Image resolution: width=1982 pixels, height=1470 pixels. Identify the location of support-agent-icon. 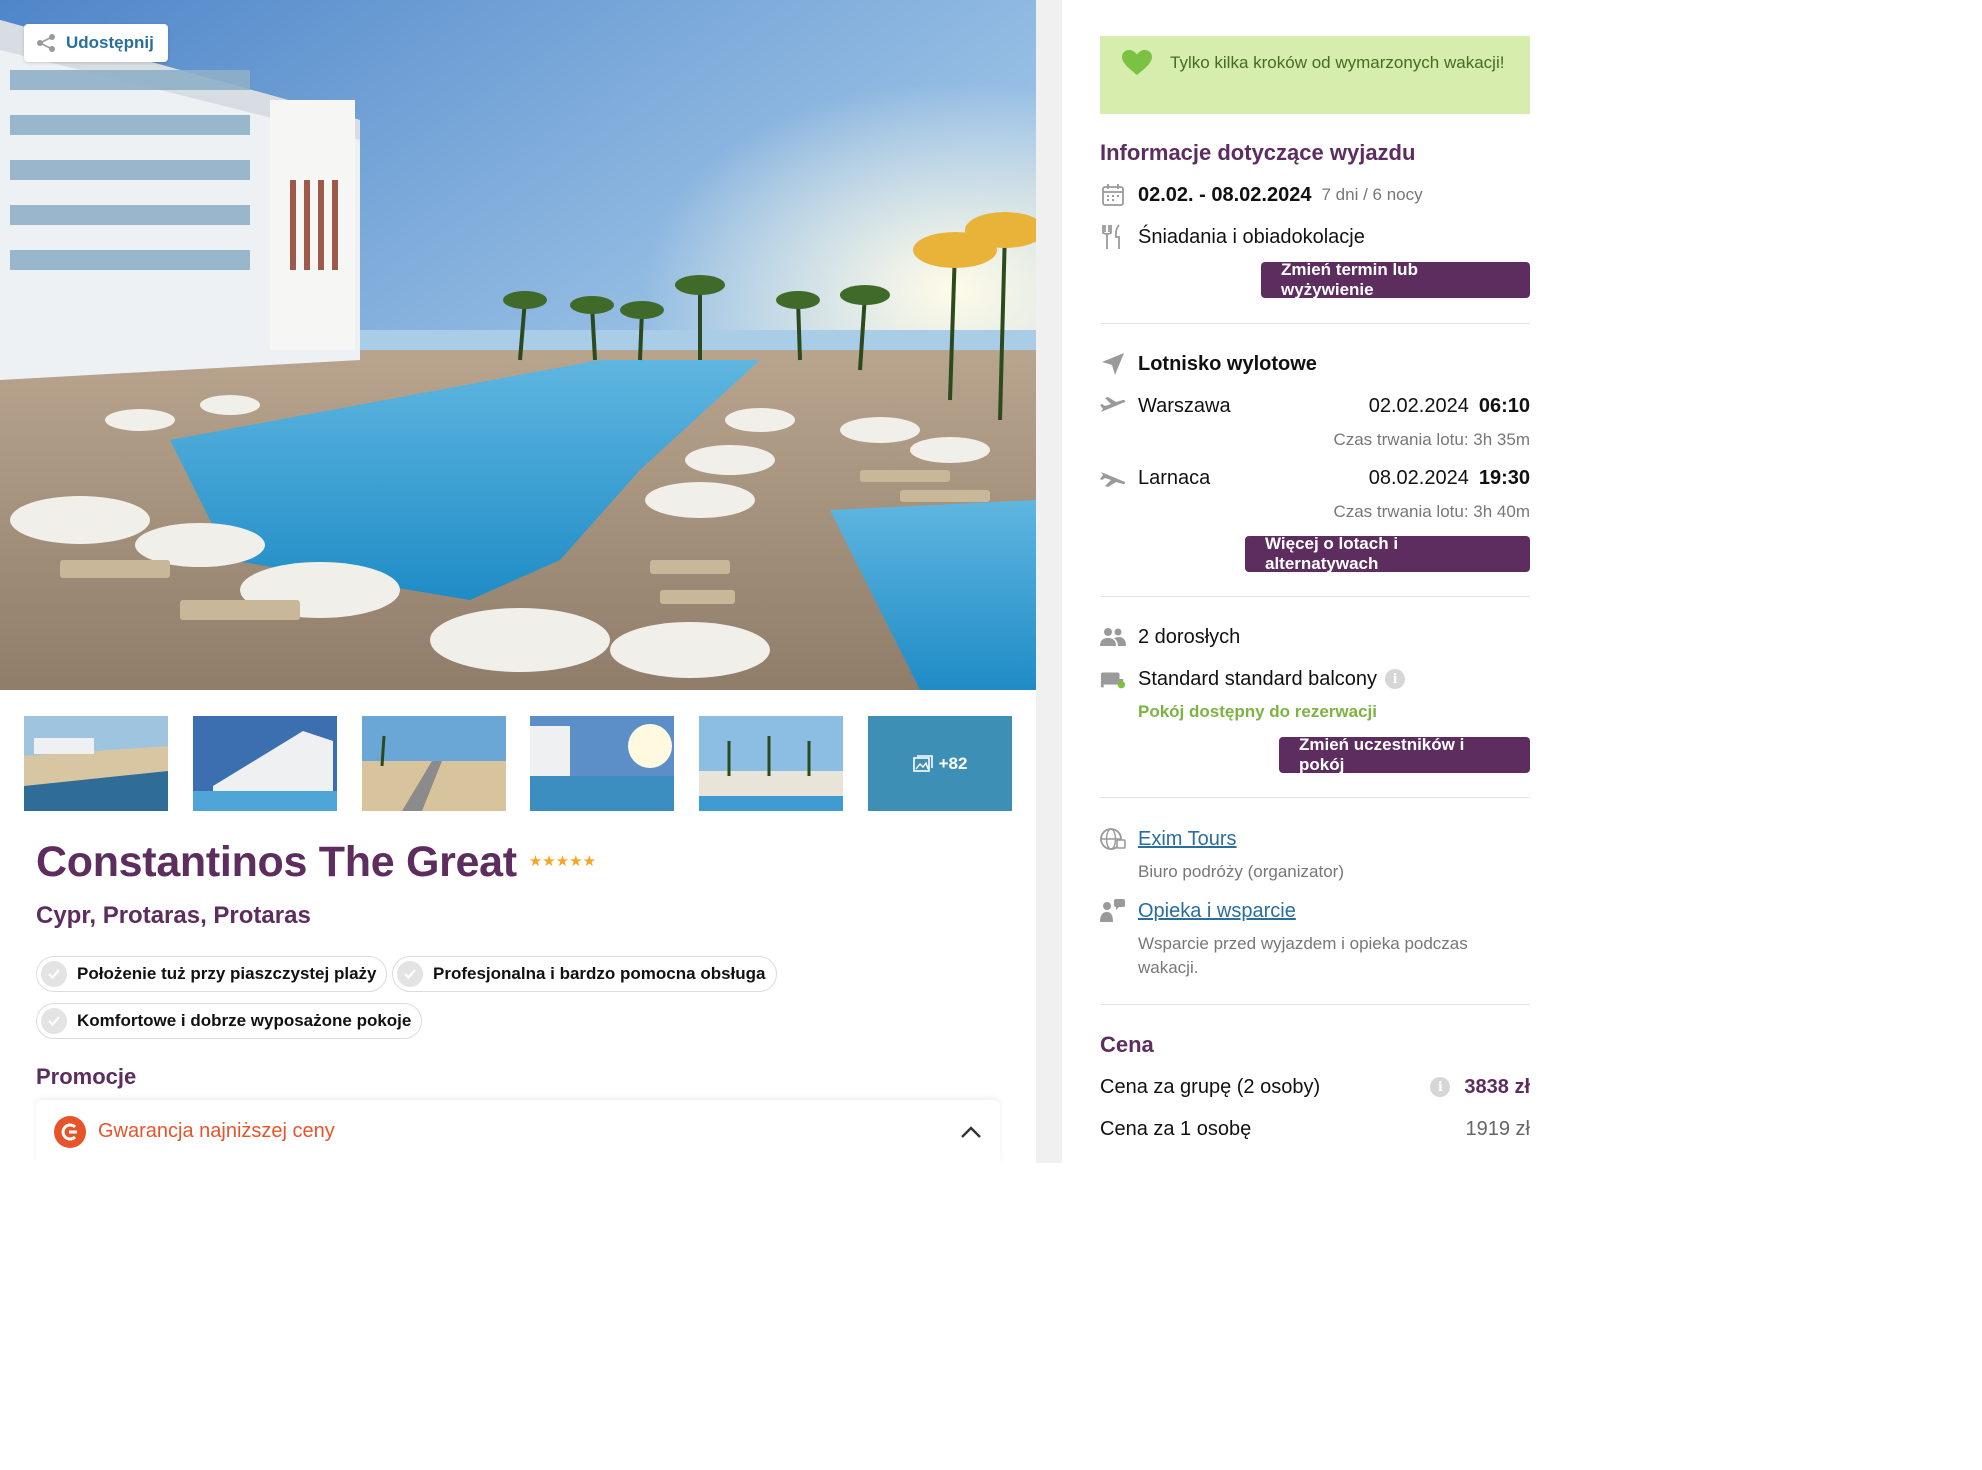
(1113, 911).